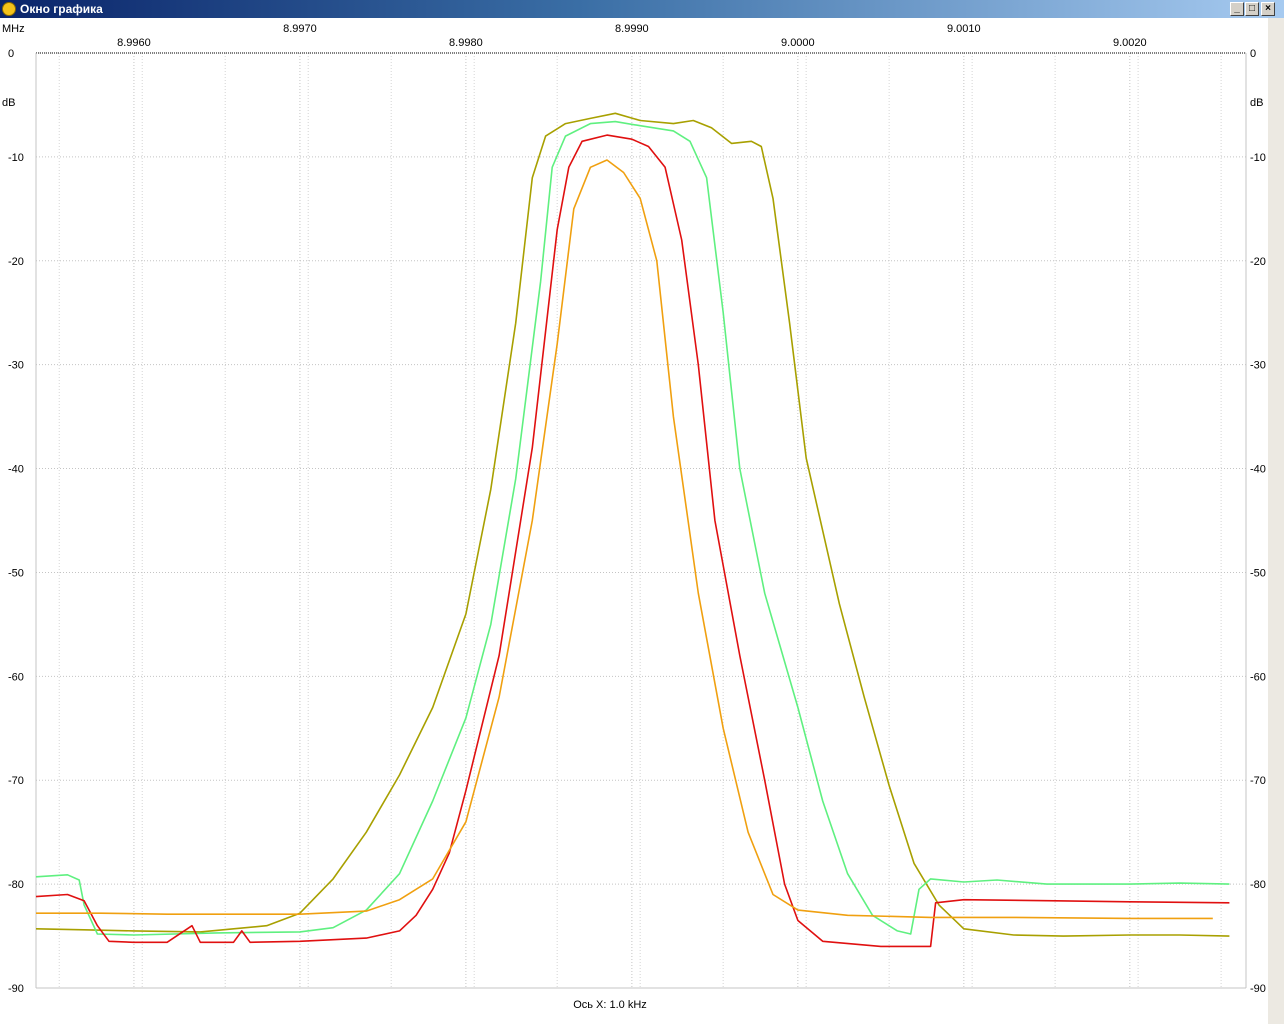  I want to click on app-icon, so click(9, 9).